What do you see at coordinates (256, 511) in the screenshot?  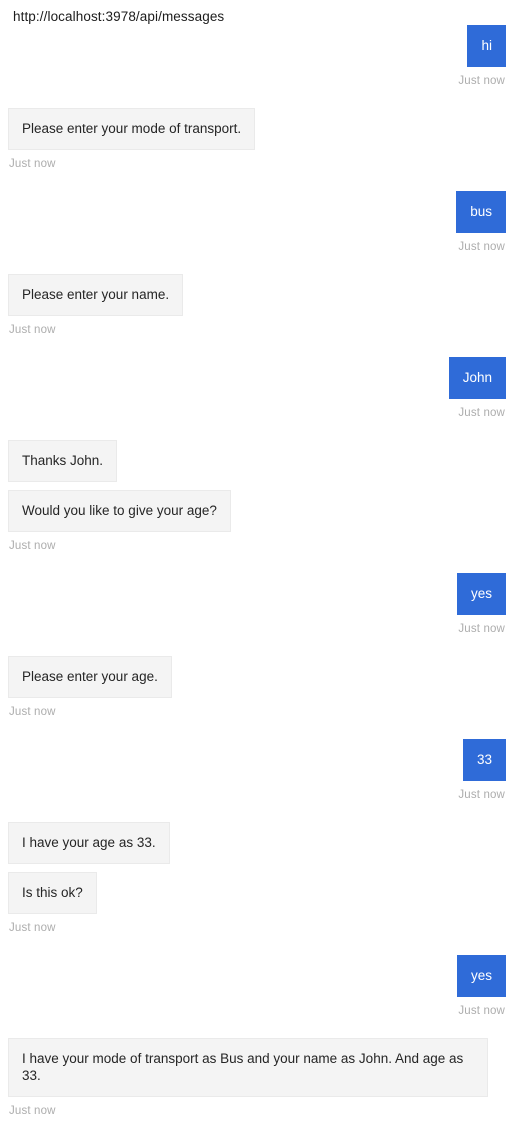 I see `bot-message-row: Would you like to give your age?` at bounding box center [256, 511].